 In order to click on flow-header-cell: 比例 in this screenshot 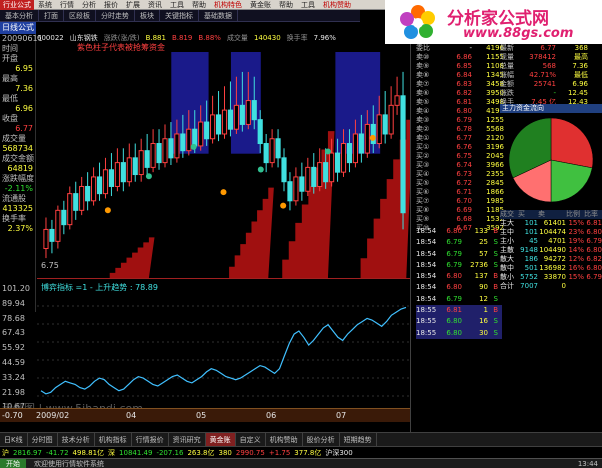, I will do `click(573, 214)`.